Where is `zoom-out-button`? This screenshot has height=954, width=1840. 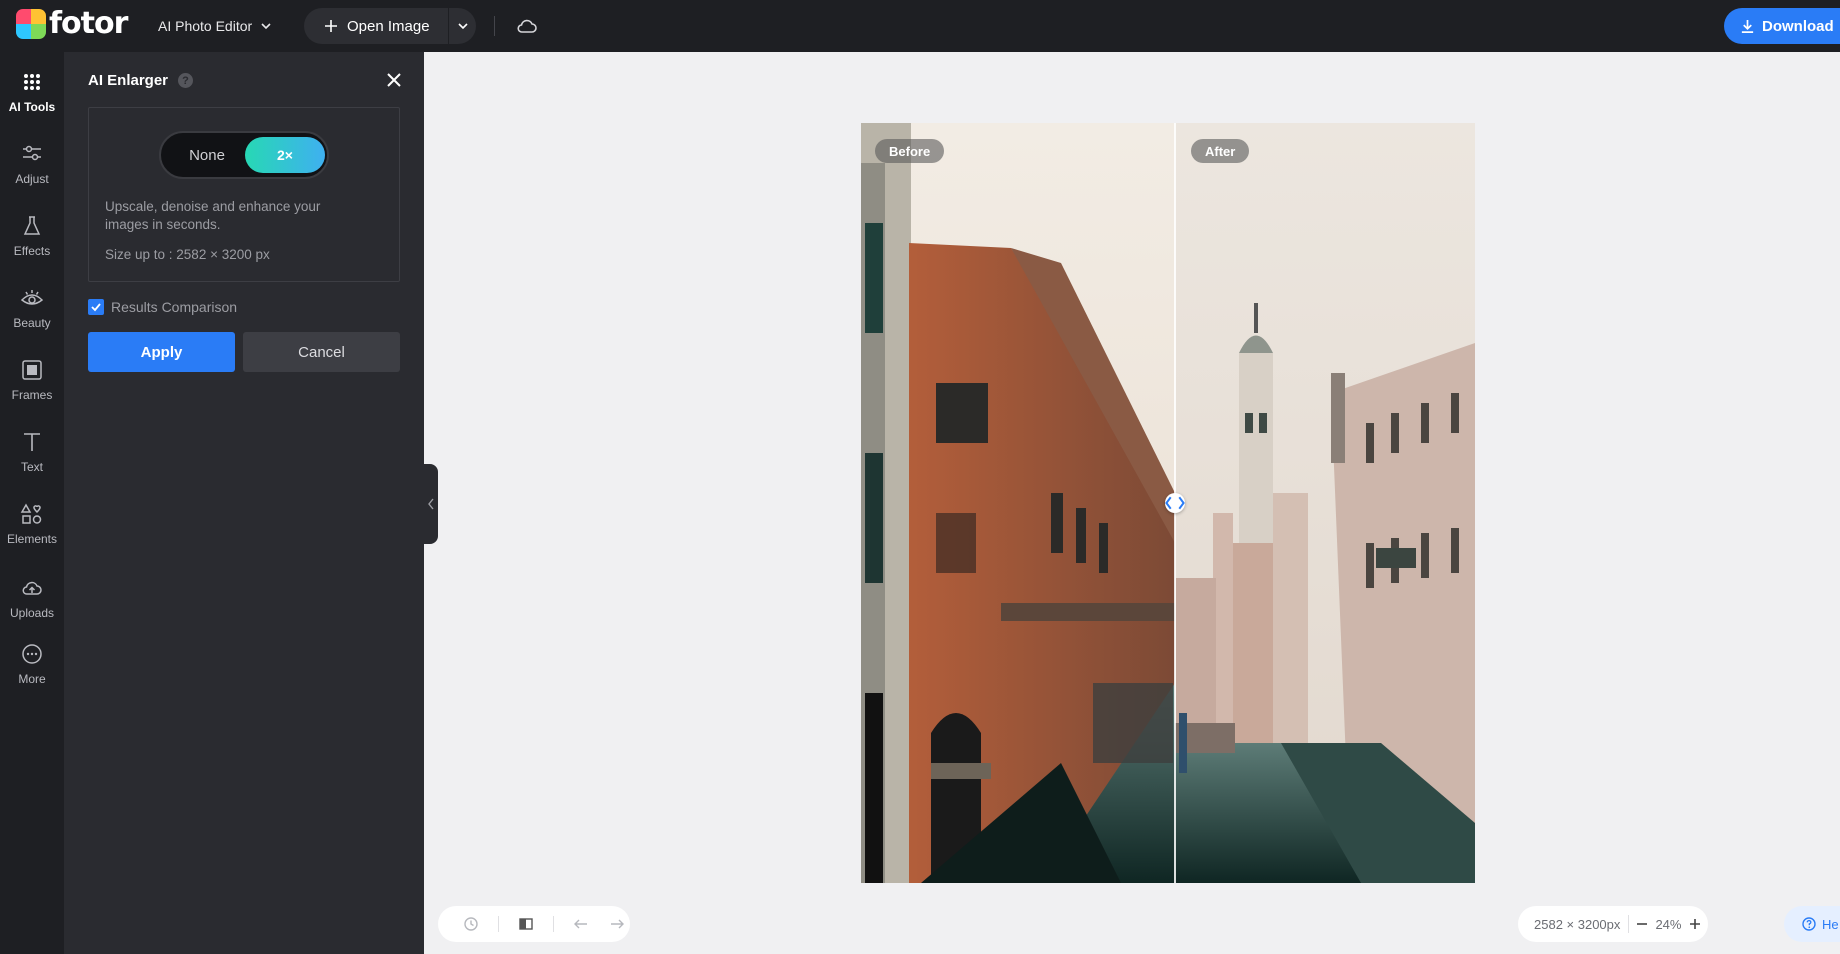
zoom-out-button is located at coordinates (1642, 924).